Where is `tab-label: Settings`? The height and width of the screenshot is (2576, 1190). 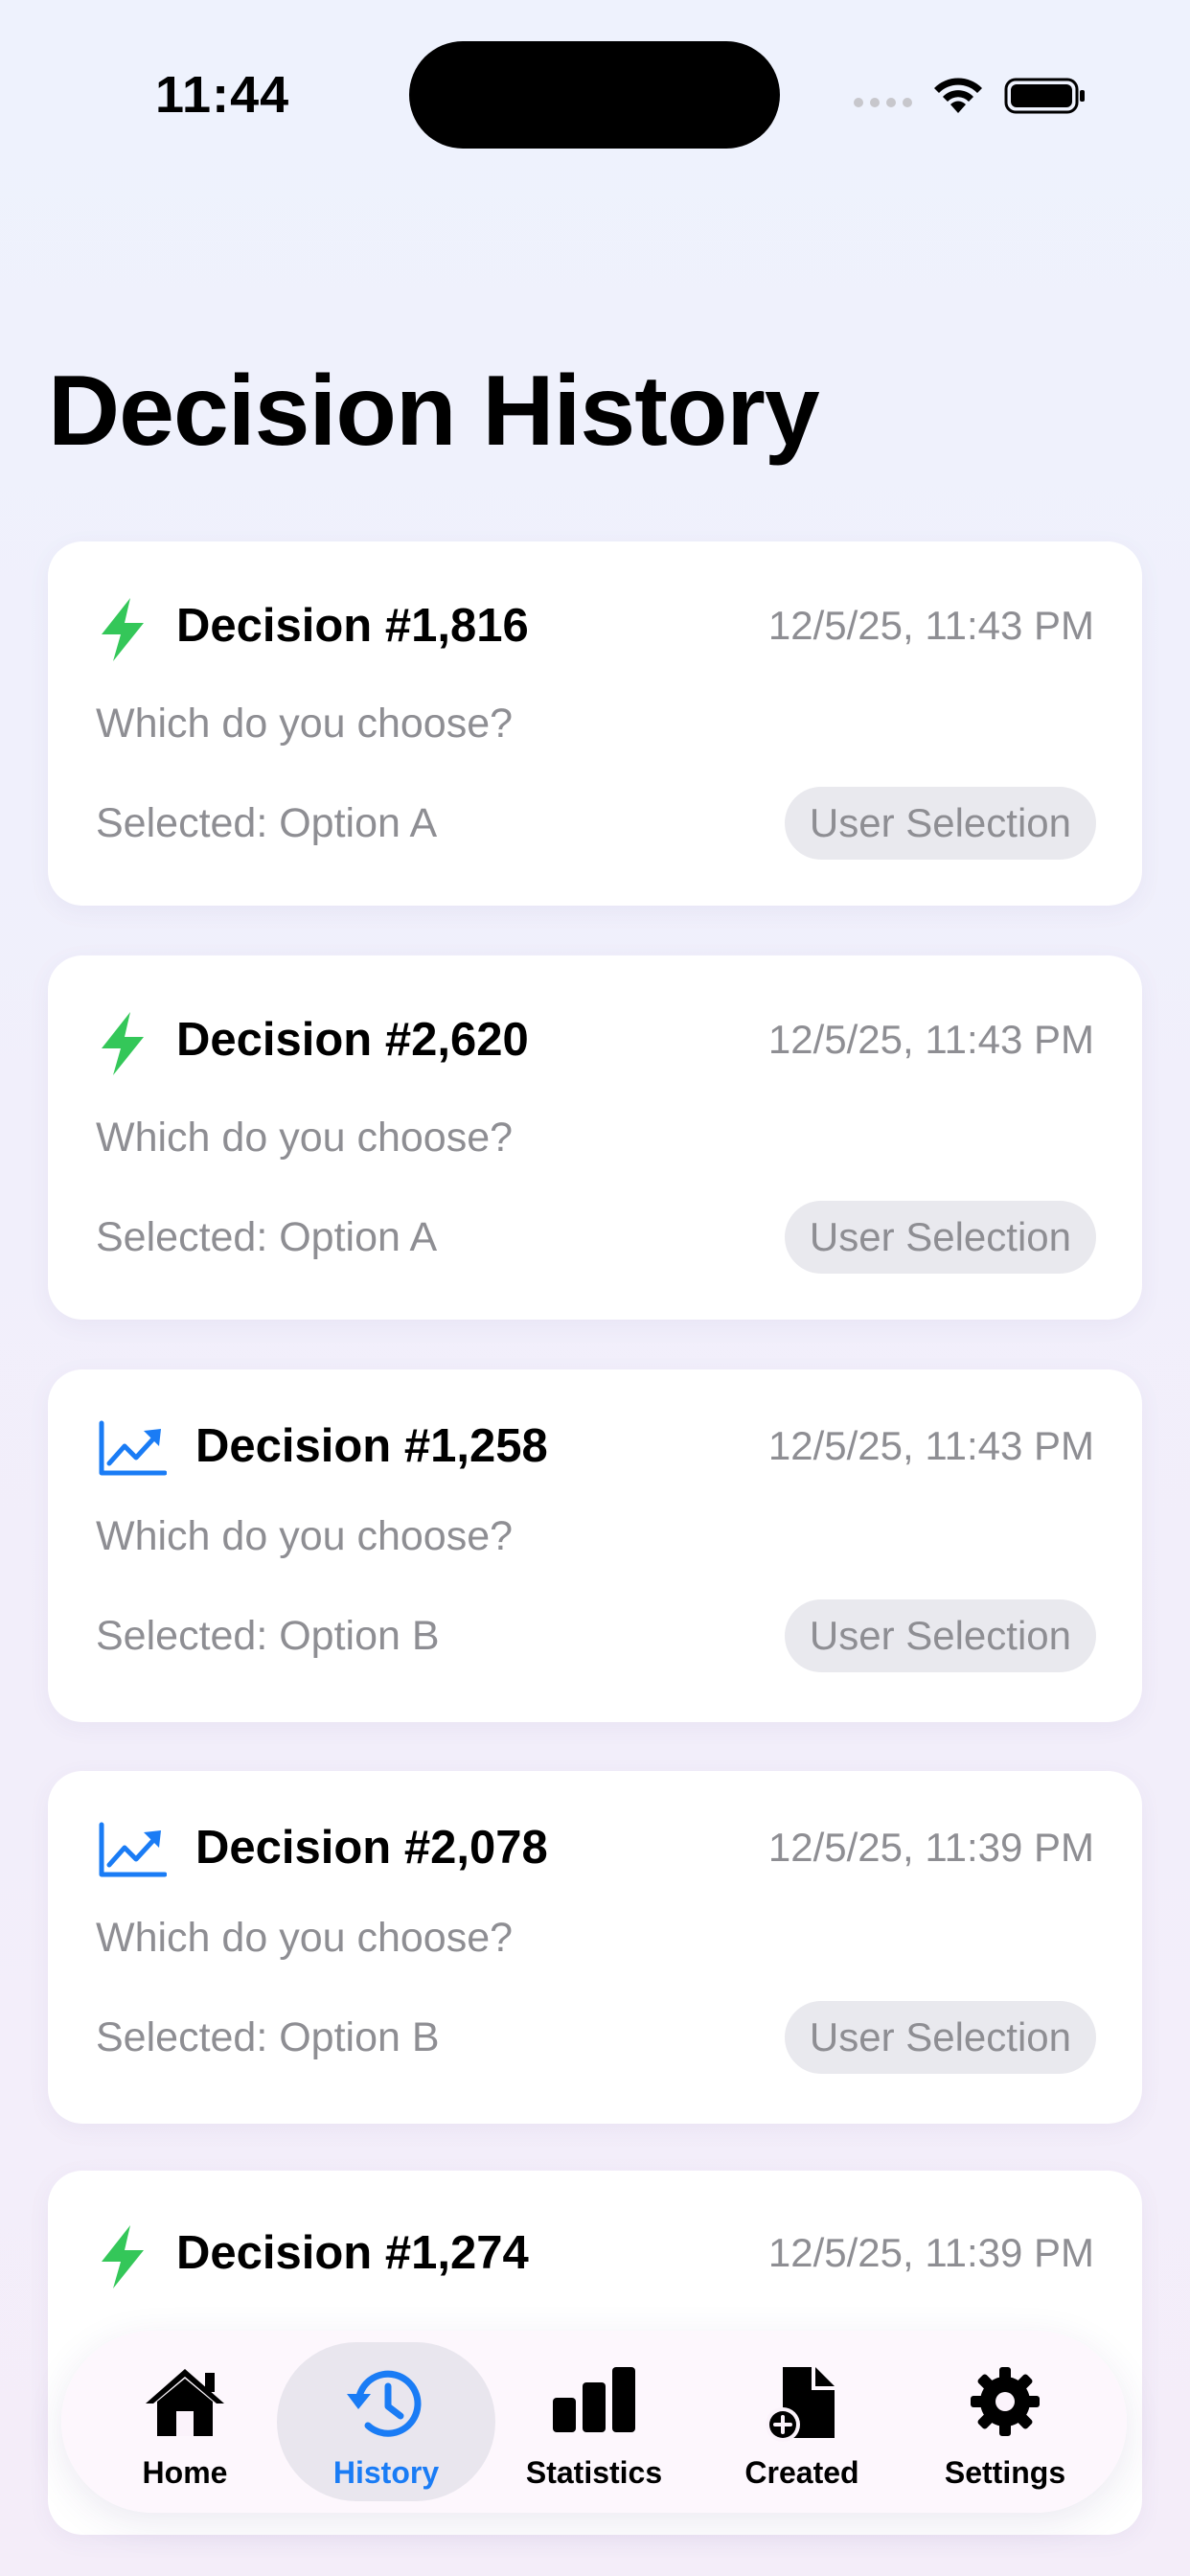
tab-label: Settings is located at coordinates (1005, 2472).